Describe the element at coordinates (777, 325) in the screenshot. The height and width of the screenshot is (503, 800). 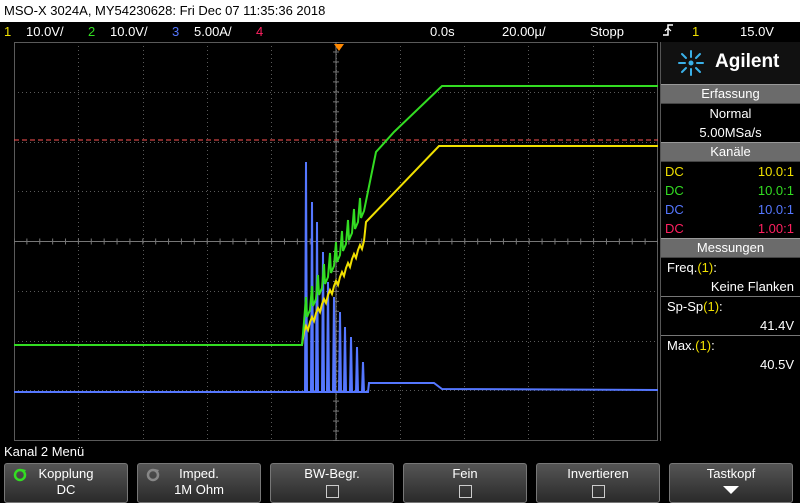
I see `measurement-pkpk-value: 41.4V` at that location.